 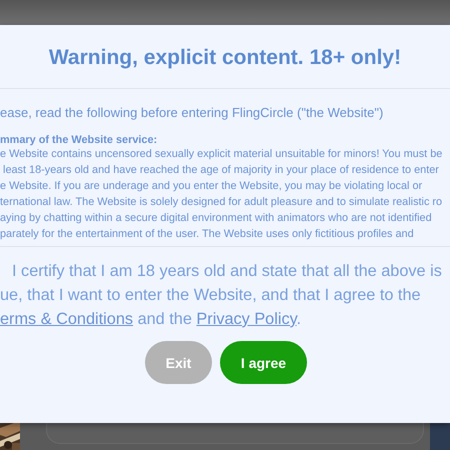 I want to click on dialog-title: Warning, explicit content. 18+ only!, so click(x=225, y=58).